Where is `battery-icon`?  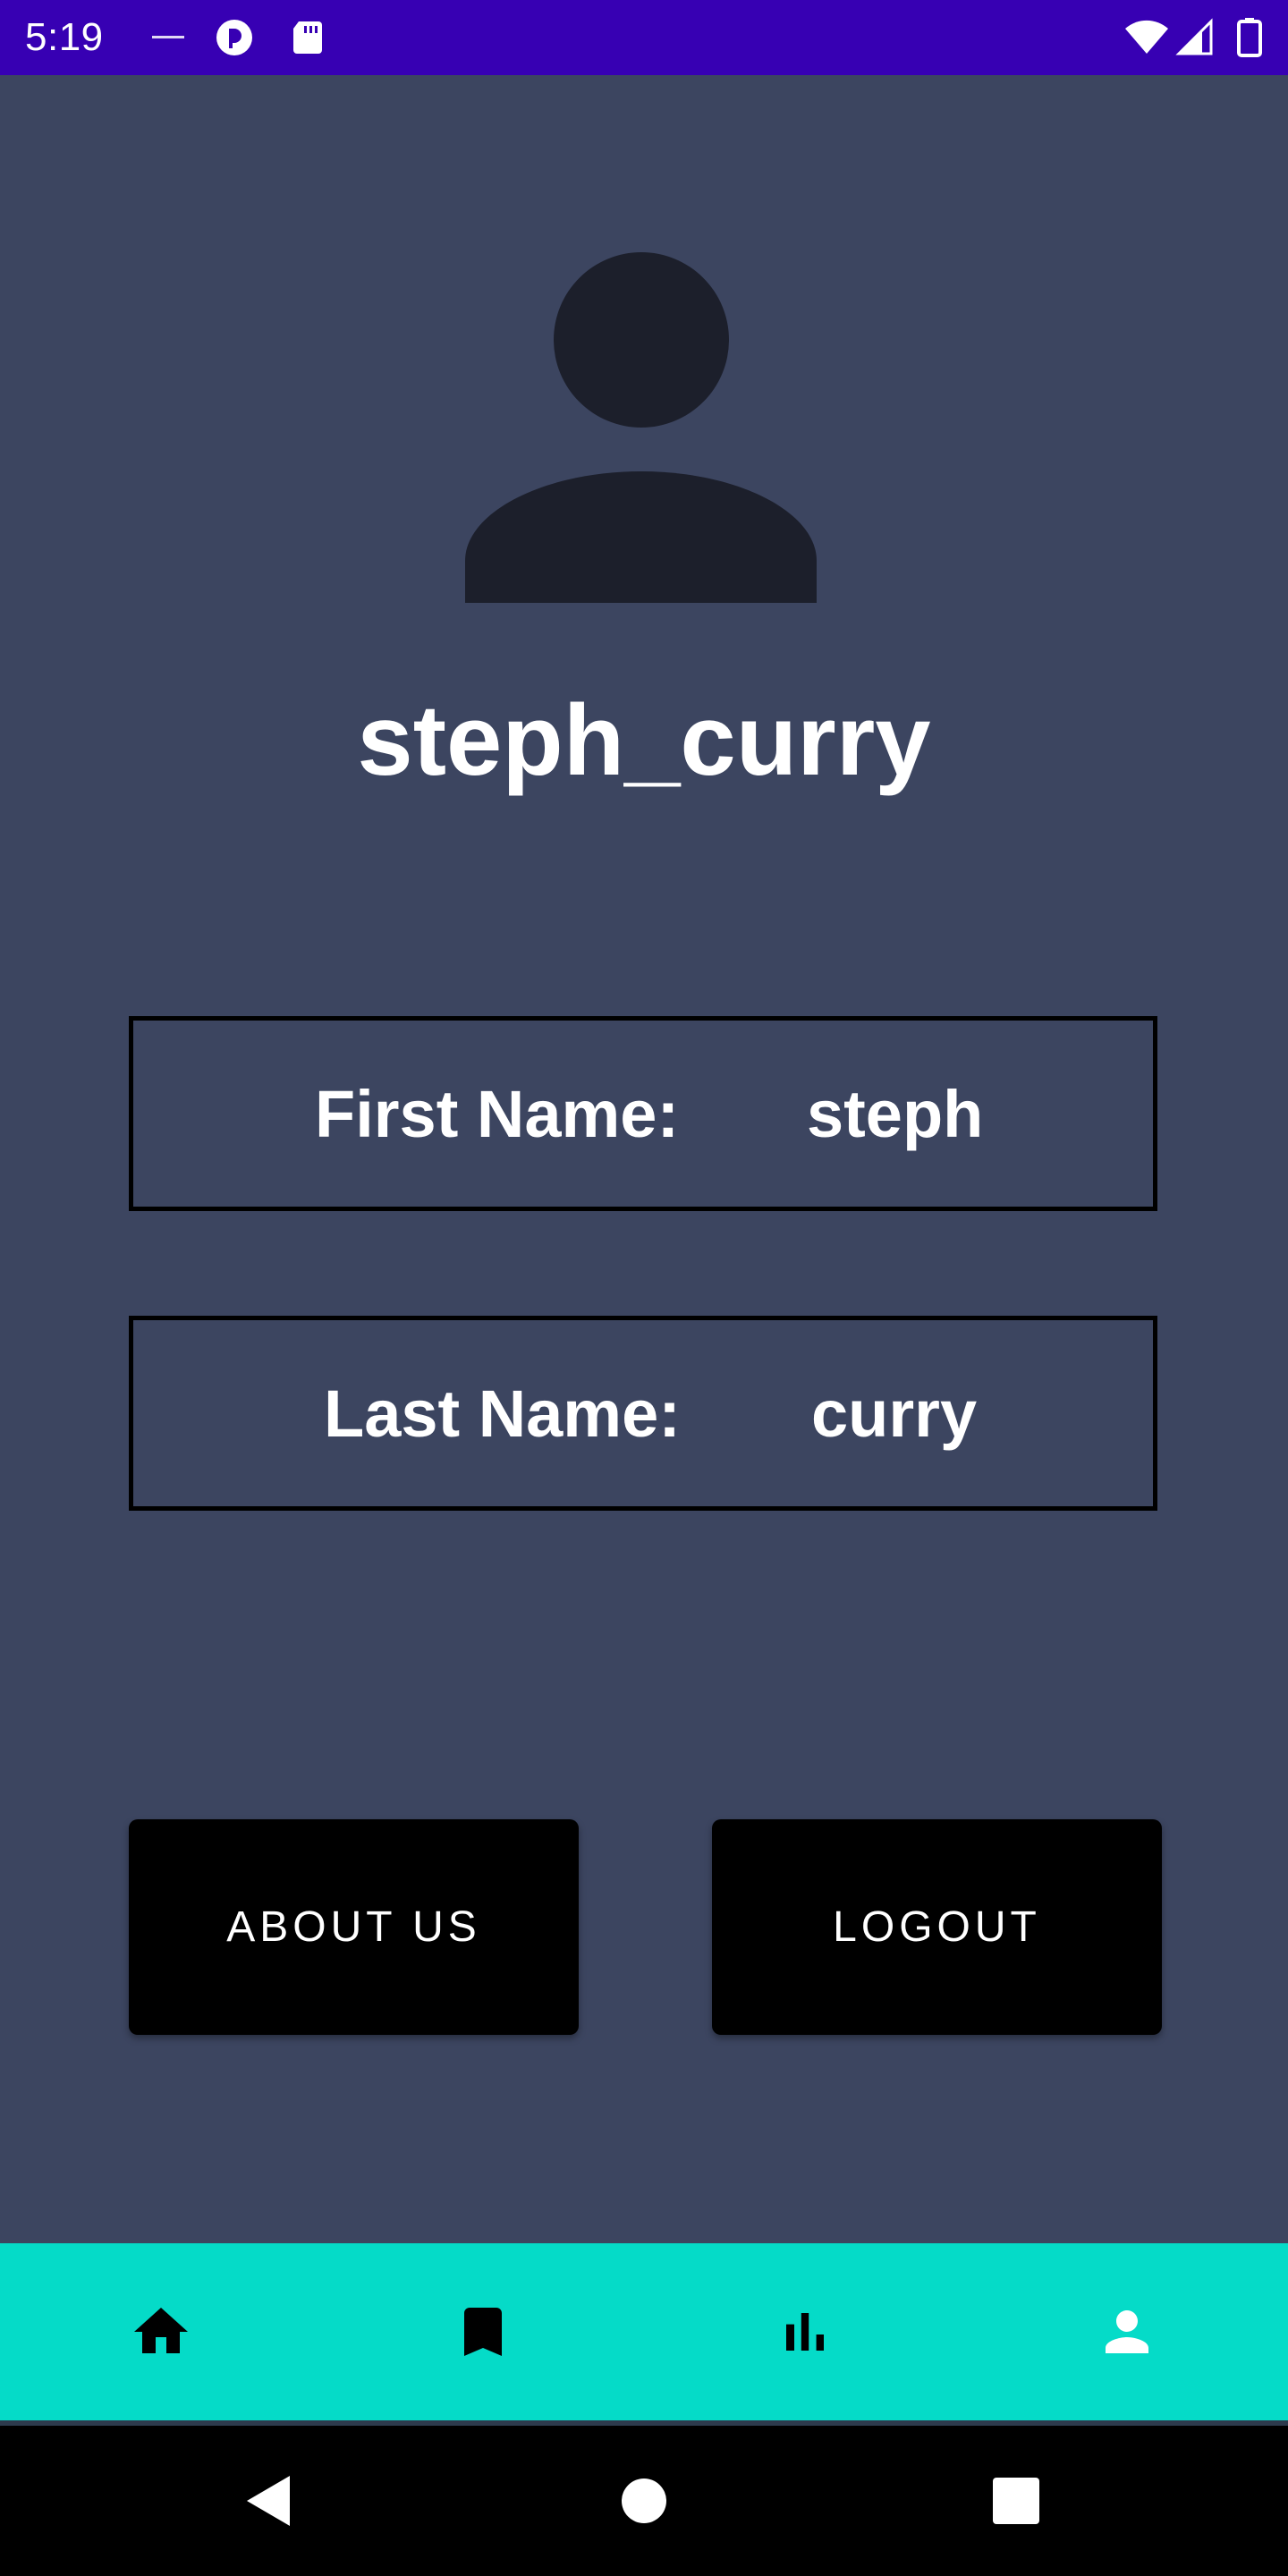 battery-icon is located at coordinates (1249, 37).